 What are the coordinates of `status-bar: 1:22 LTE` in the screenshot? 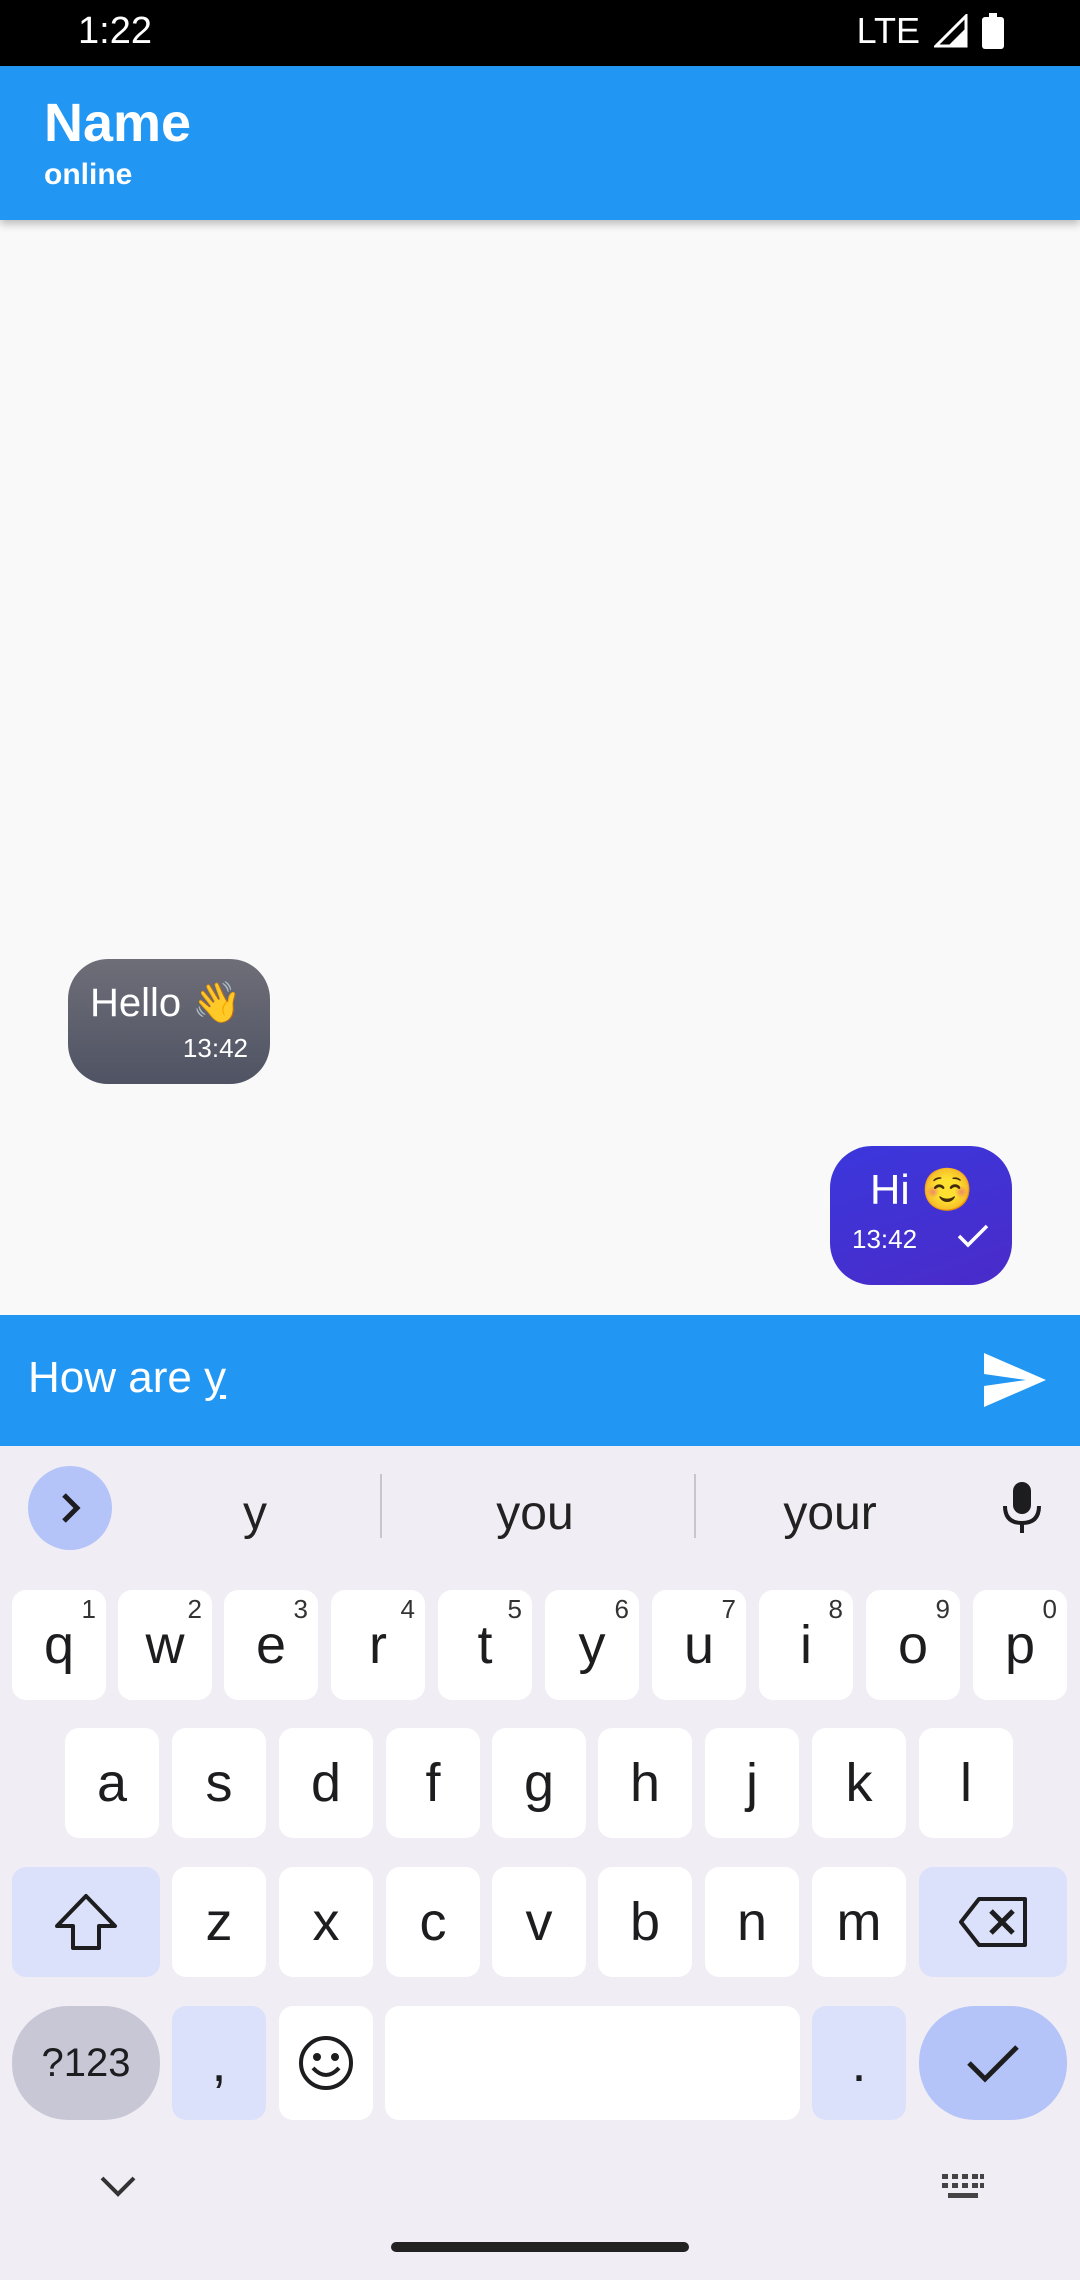 It's located at (540, 33).